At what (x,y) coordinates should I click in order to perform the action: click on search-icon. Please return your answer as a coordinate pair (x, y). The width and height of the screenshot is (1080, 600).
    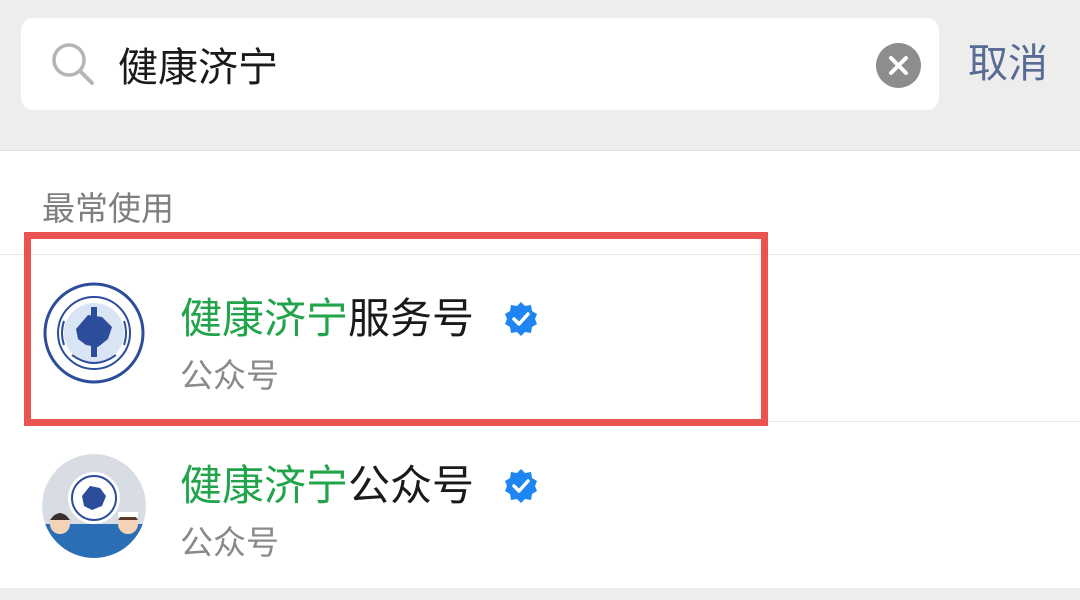
    Looking at the image, I should click on (73, 64).